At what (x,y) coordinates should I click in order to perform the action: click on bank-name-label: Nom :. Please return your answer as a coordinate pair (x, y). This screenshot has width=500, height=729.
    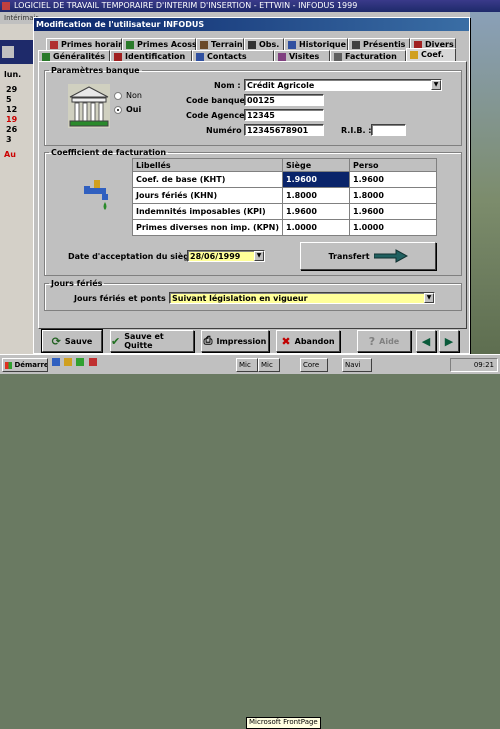
    Looking at the image, I should click on (227, 85).